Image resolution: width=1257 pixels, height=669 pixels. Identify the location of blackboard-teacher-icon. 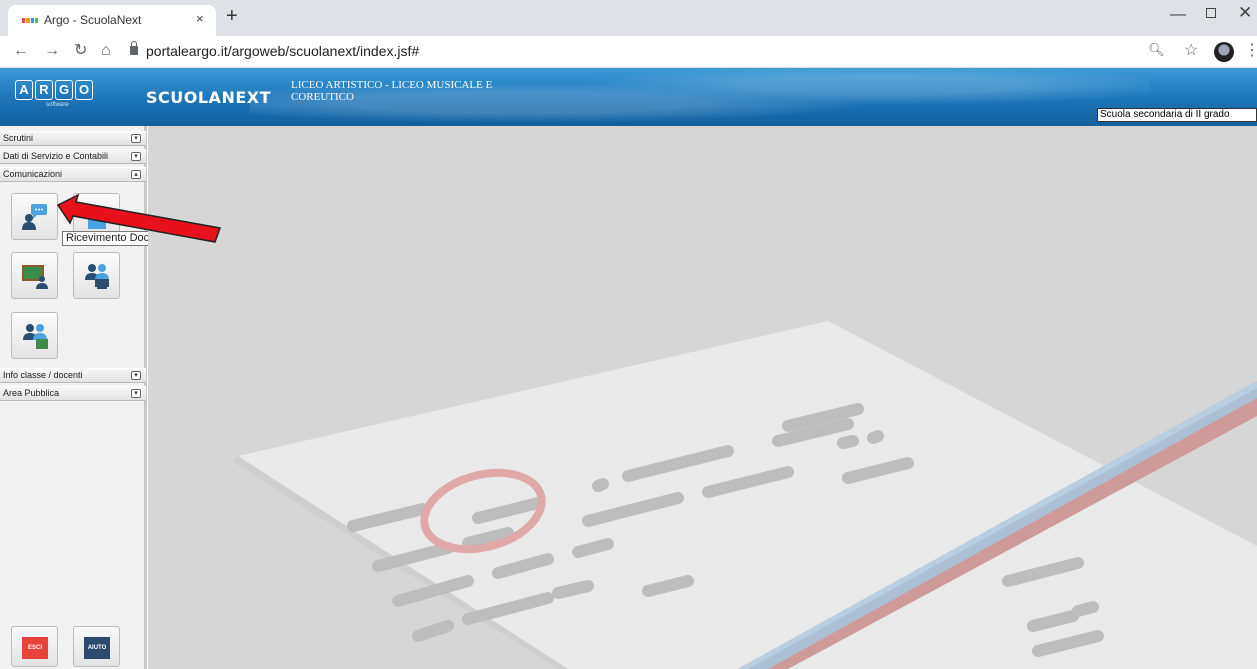
(35, 277).